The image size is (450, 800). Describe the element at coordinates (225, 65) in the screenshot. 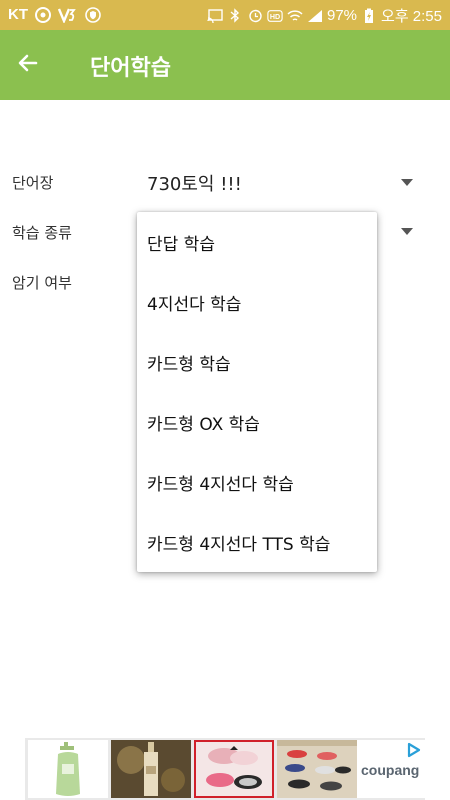

I see `app-bar: 단어학습` at that location.